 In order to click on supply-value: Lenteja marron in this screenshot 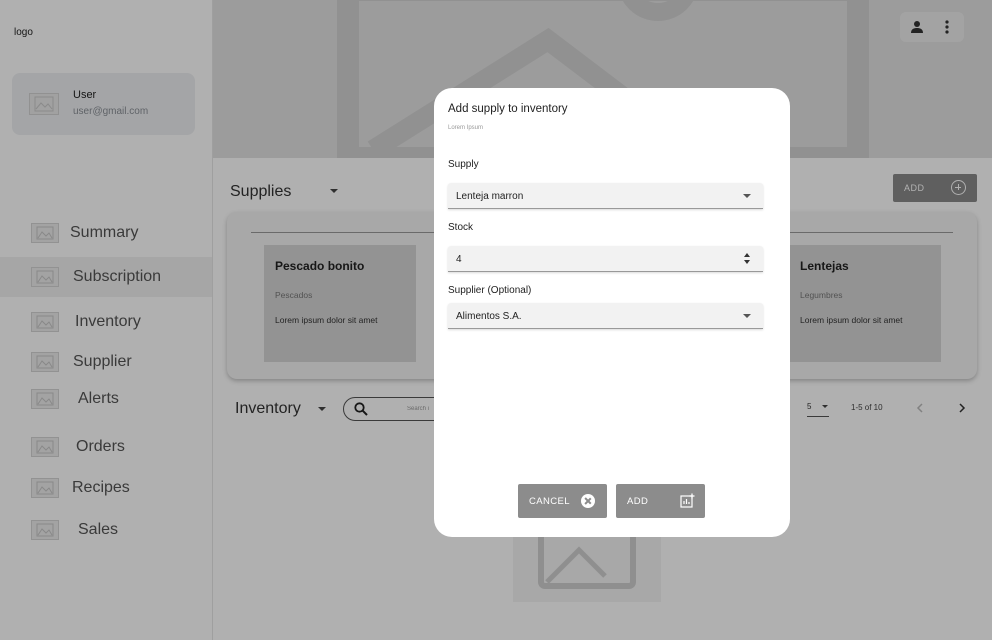, I will do `click(490, 196)`.